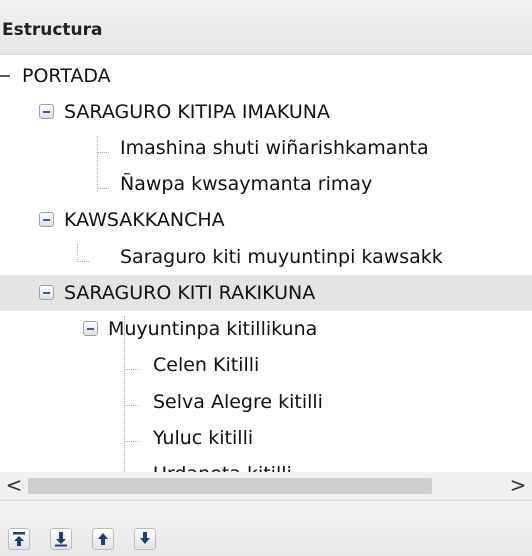 The height and width of the screenshot is (556, 532). I want to click on panel-header: Estructura, so click(266, 27).